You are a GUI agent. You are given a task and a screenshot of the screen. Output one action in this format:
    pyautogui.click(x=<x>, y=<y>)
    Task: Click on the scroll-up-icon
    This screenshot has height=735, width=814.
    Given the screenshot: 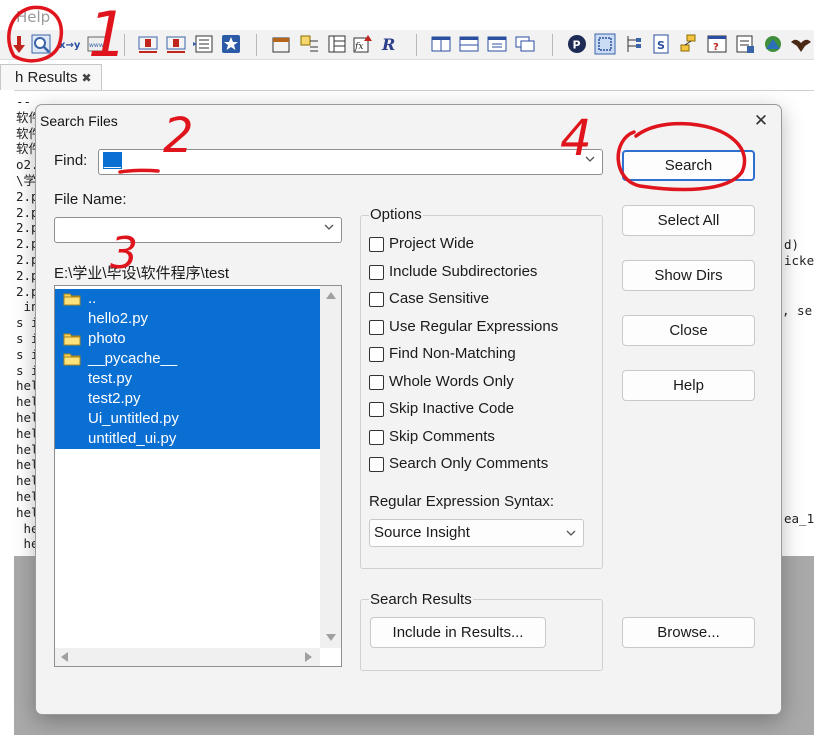 What is the action you would take?
    pyautogui.click(x=331, y=295)
    